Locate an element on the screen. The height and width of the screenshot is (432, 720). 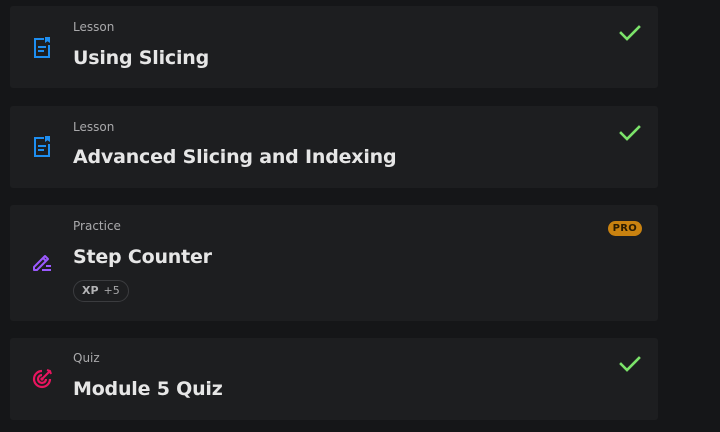
pro-badge: PRO is located at coordinates (624, 228).